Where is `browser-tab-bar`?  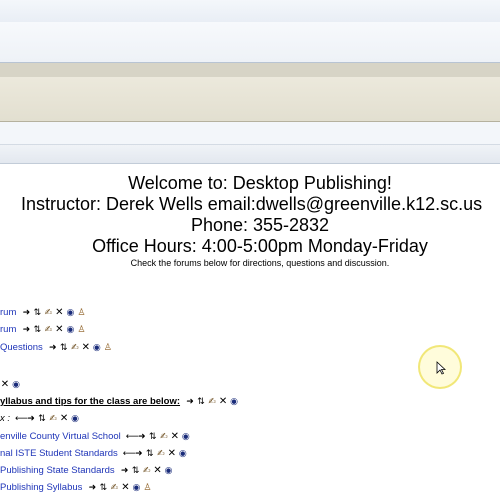
browser-tab-bar is located at coordinates (250, 11).